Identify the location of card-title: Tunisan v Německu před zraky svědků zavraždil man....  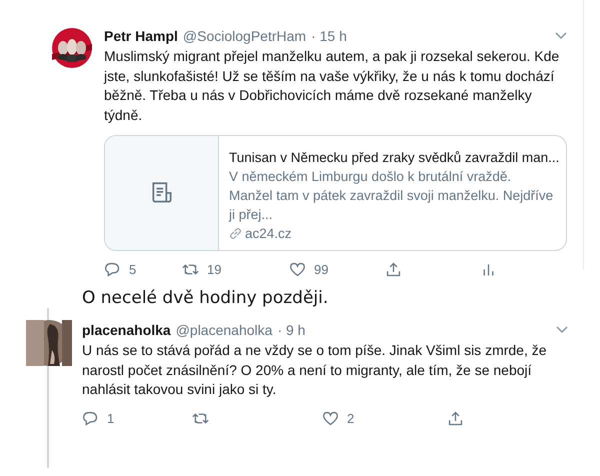
(392, 158).